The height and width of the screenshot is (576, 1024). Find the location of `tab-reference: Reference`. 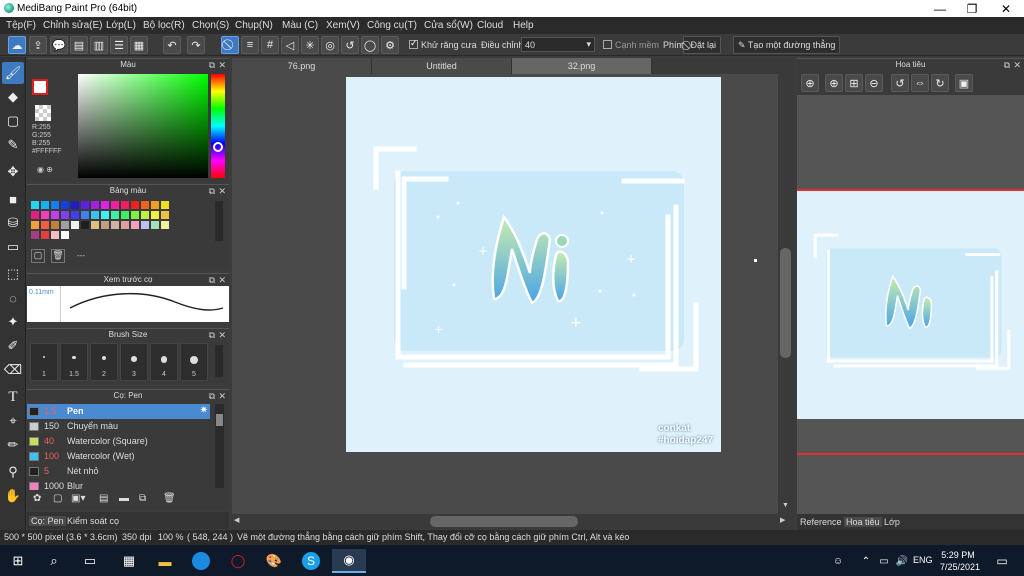

tab-reference: Reference is located at coordinates (821, 522).